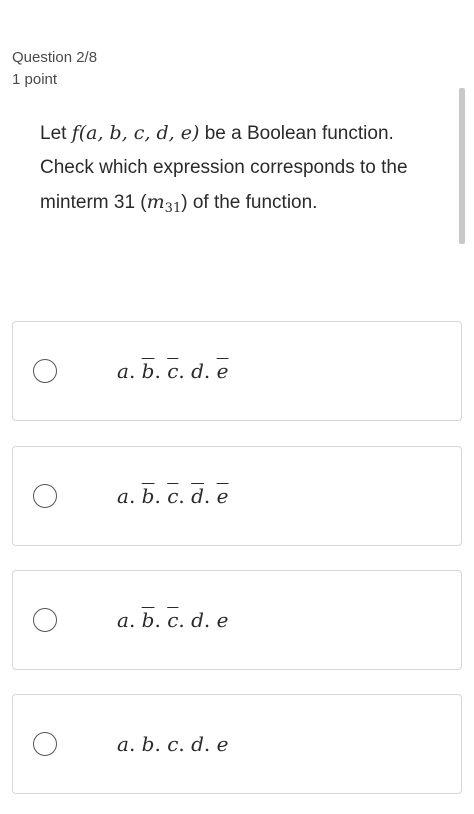  I want to click on question-line-3: minterm 31 (m31) of the function., so click(245, 205).